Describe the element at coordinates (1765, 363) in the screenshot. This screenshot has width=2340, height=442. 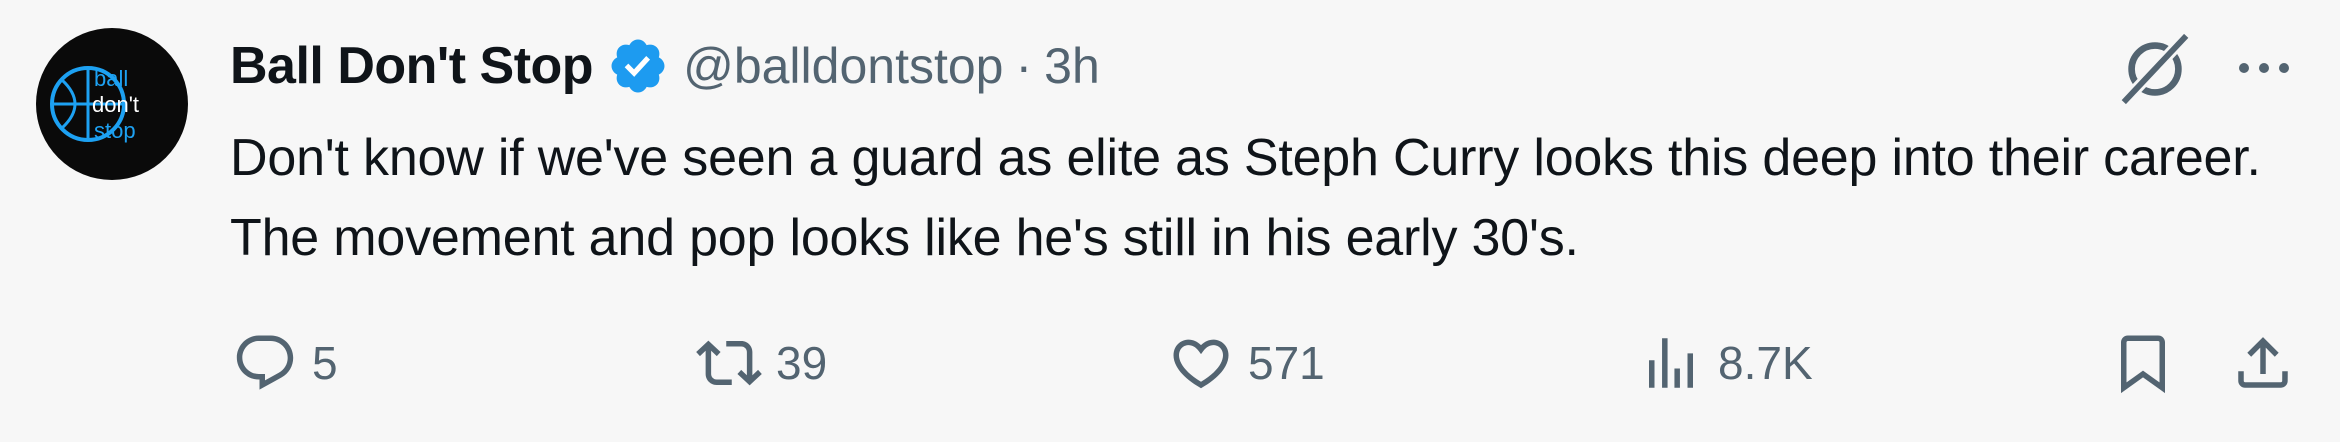
I see `views-count: 8.7K` at that location.